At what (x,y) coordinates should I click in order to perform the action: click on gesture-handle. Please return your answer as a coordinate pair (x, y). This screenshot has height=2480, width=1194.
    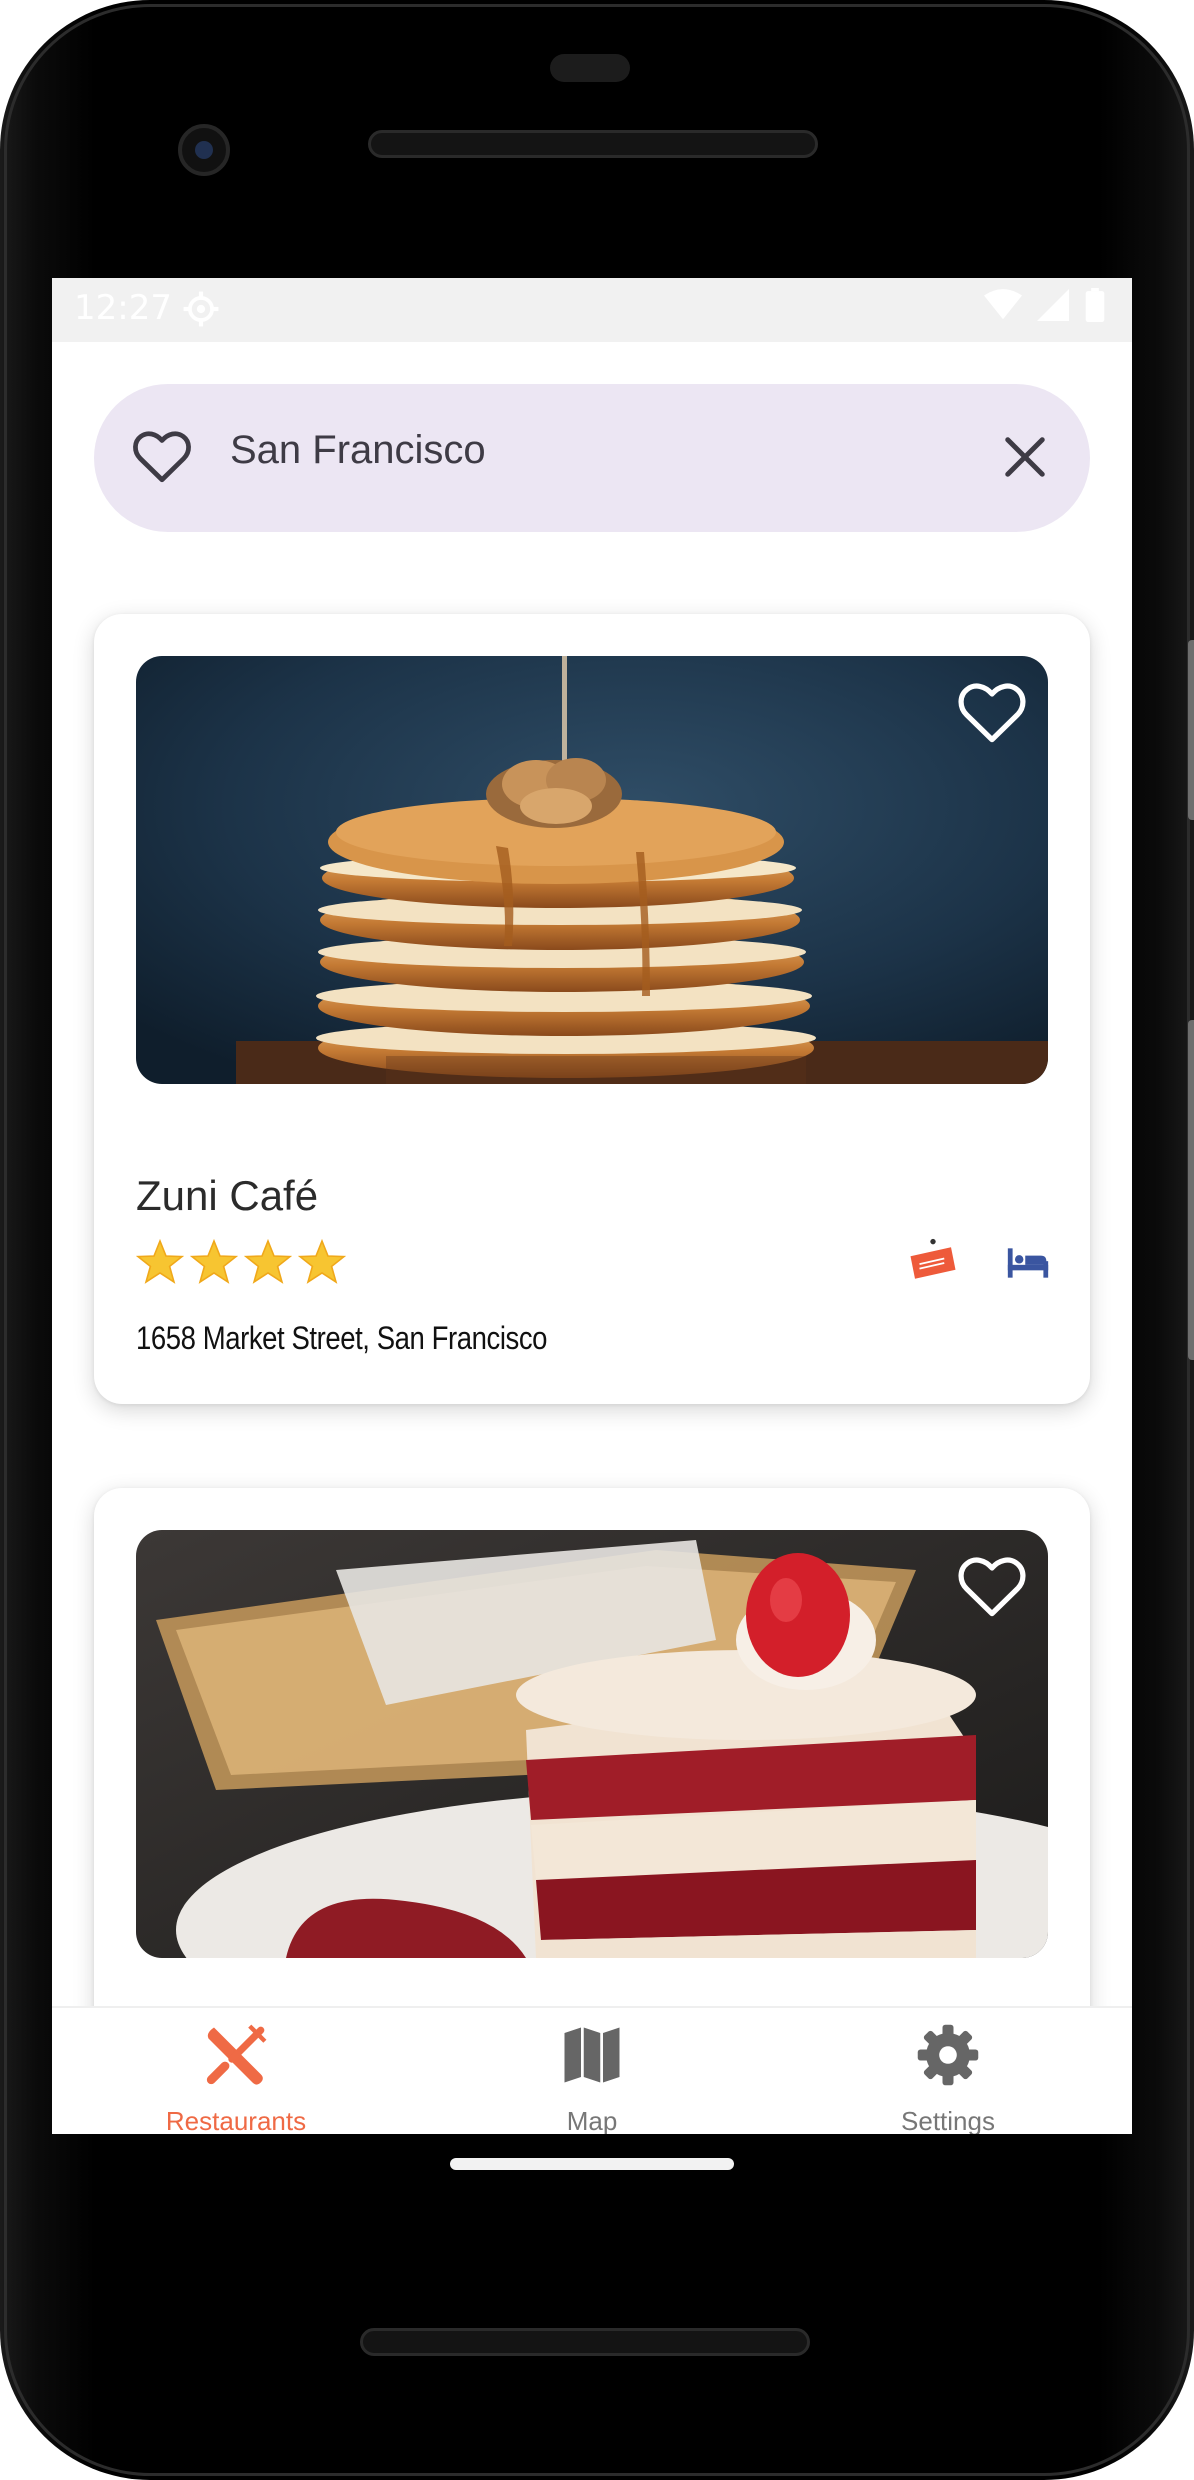
    Looking at the image, I should click on (592, 2164).